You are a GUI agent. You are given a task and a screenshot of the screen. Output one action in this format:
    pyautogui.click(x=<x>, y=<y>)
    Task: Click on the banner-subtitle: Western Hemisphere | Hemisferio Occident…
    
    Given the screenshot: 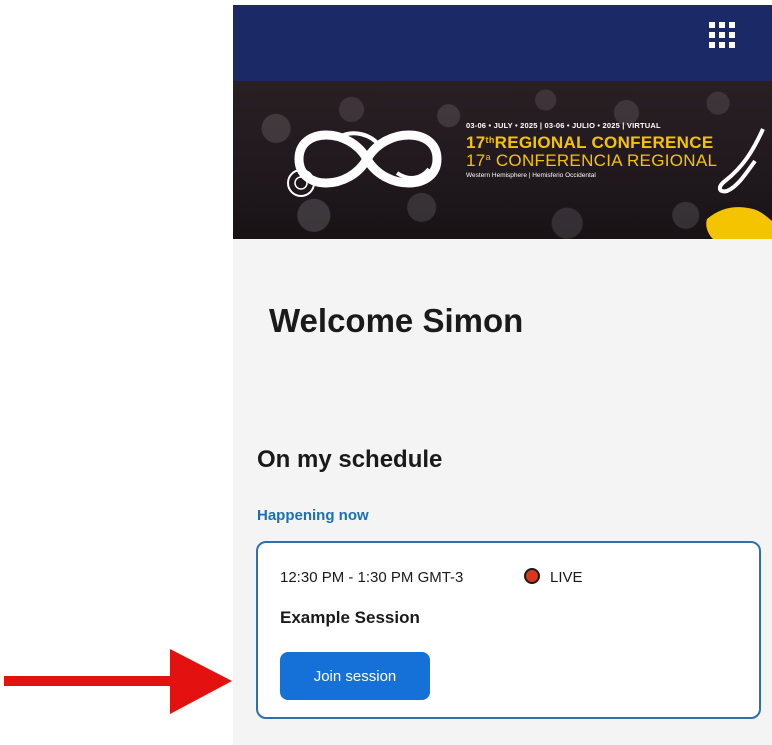 What is the action you would take?
    pyautogui.click(x=531, y=175)
    